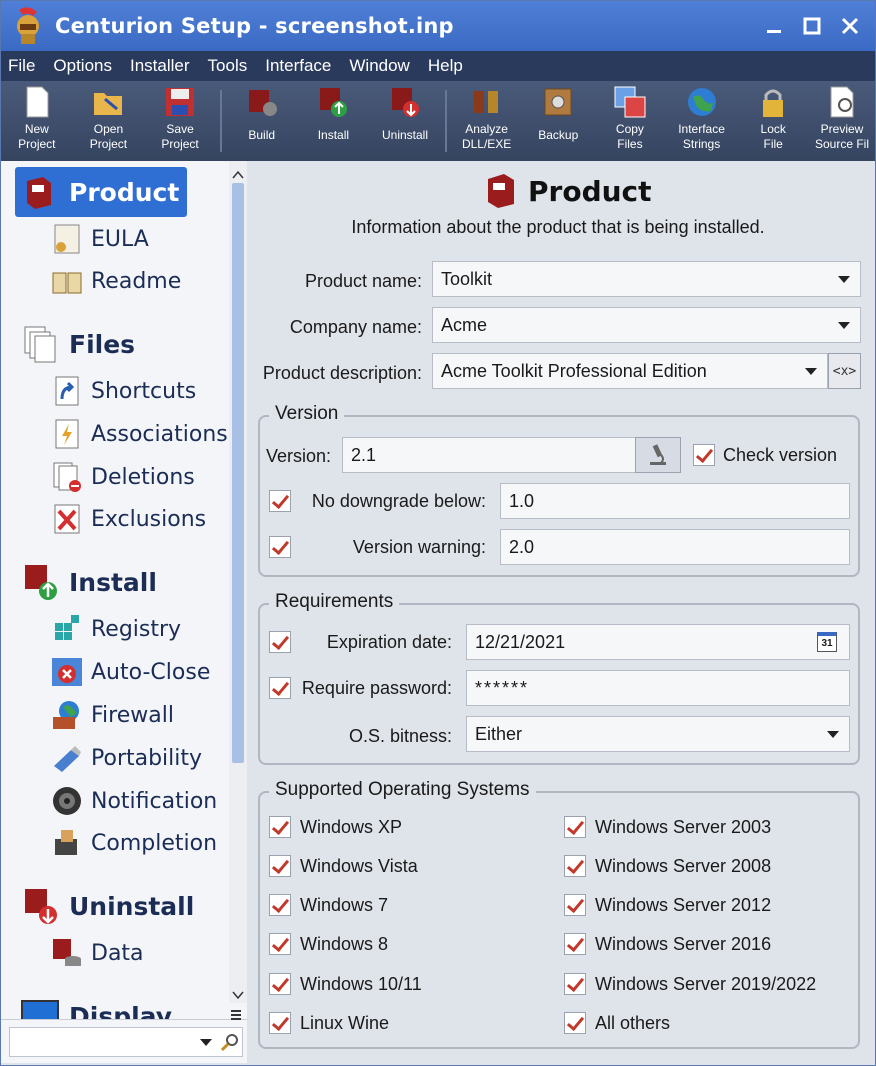  I want to click on os-checkbox-server-2016, so click(575, 944).